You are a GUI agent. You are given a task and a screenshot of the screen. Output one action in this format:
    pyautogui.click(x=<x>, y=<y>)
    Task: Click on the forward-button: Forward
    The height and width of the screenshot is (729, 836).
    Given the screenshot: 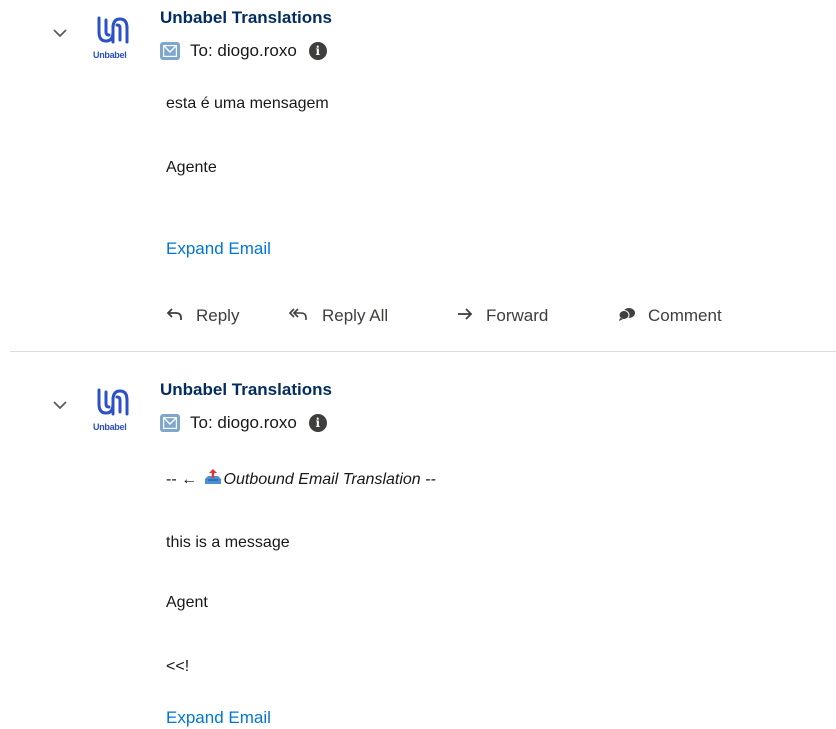 What is the action you would take?
    pyautogui.click(x=537, y=316)
    